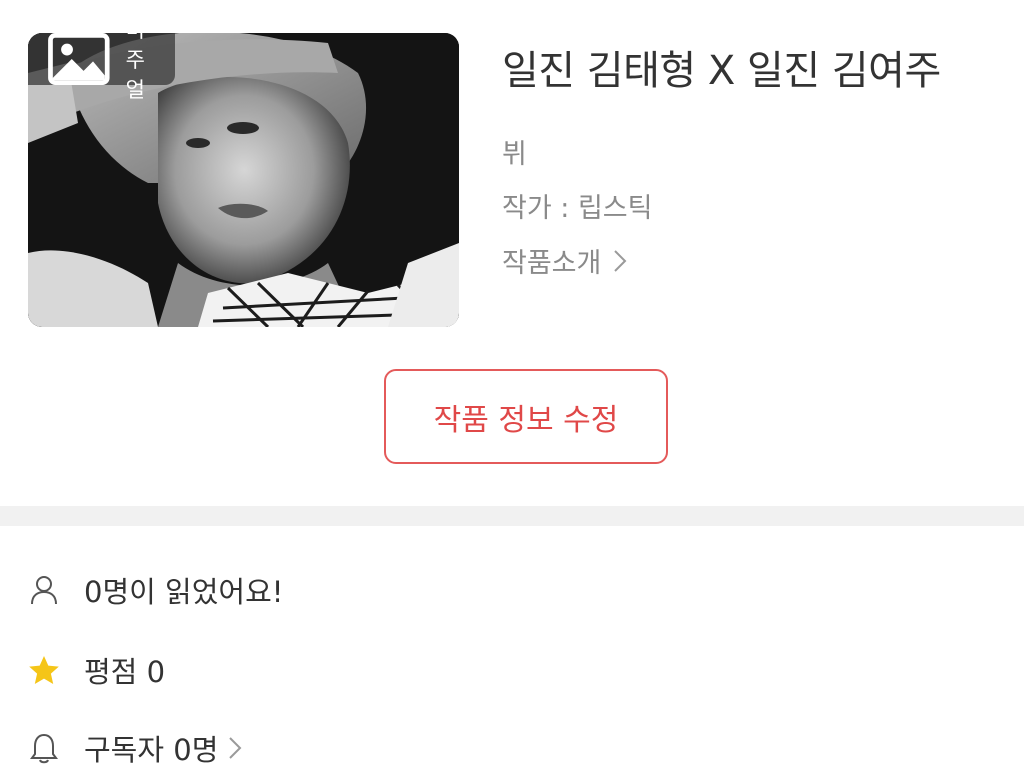  I want to click on bell-icon, so click(44, 748).